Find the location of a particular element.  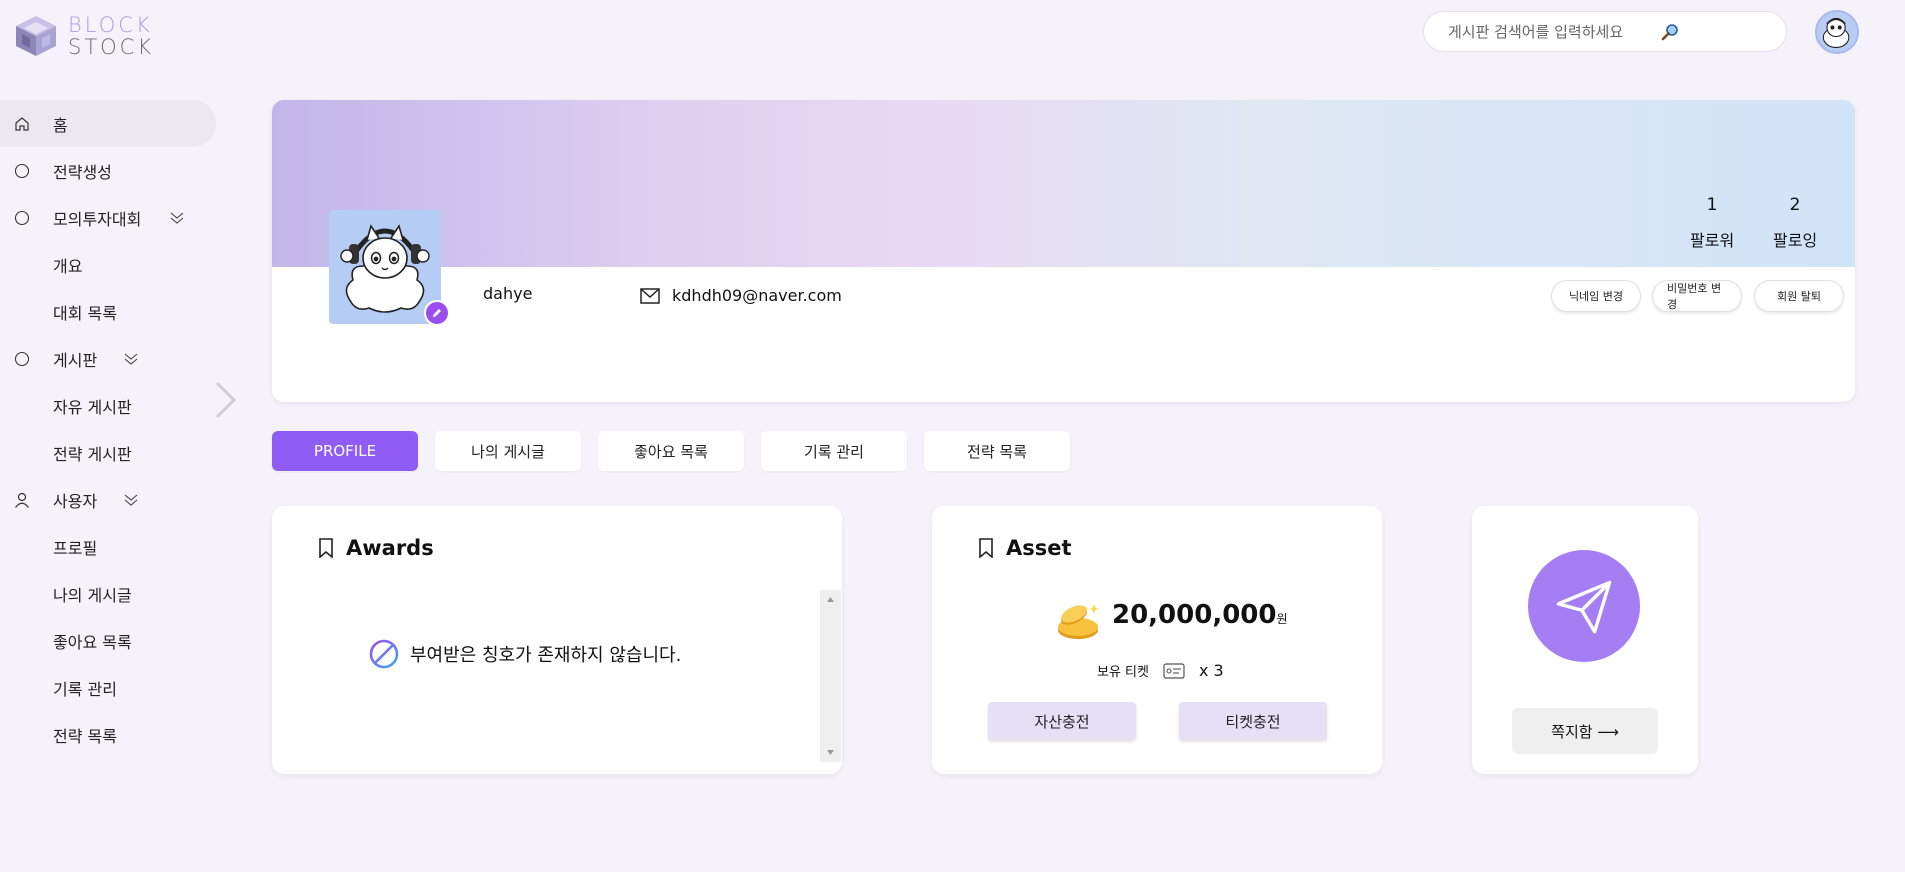

sidebar-collapse-icon is located at coordinates (226, 400).